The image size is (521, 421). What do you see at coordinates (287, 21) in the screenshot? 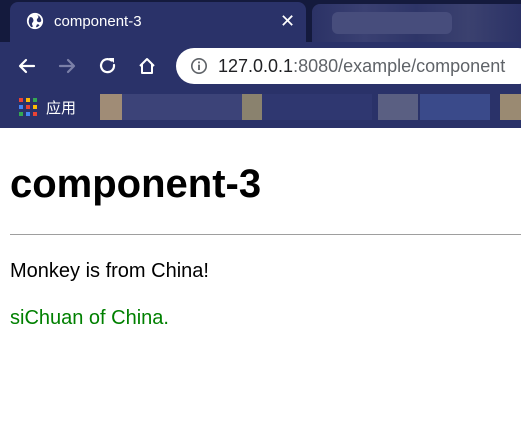
I see `close-icon: ✕` at bounding box center [287, 21].